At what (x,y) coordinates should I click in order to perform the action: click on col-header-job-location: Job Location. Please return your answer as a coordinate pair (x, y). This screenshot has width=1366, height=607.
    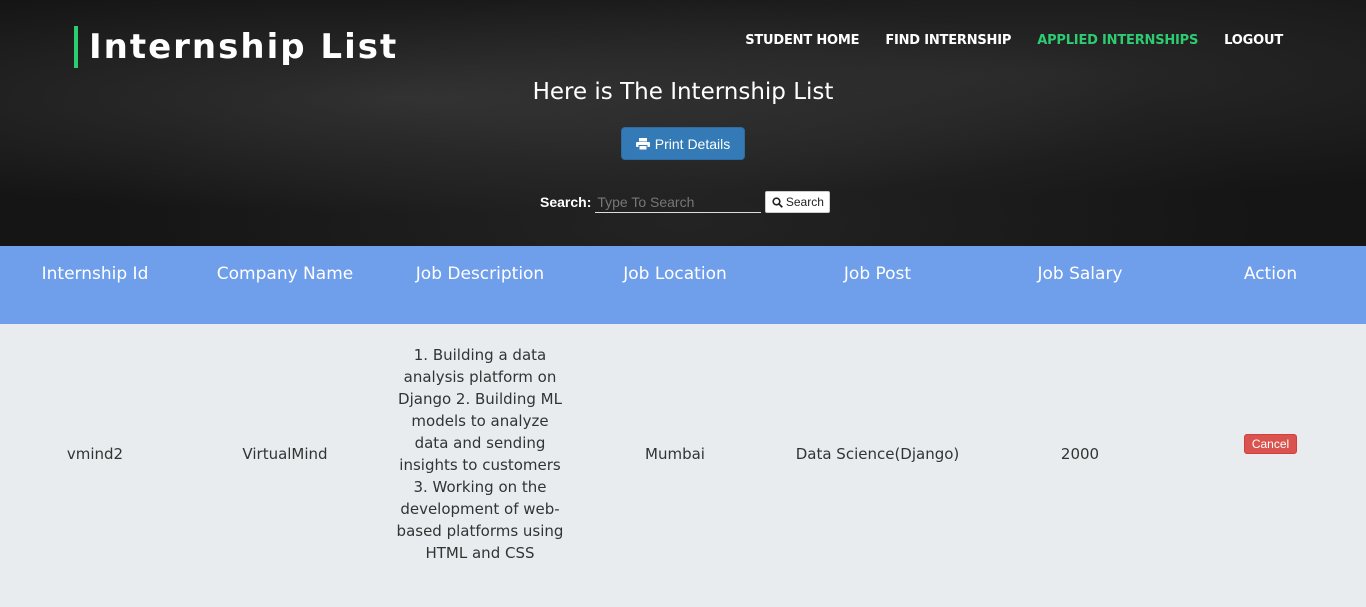
    Looking at the image, I should click on (675, 285).